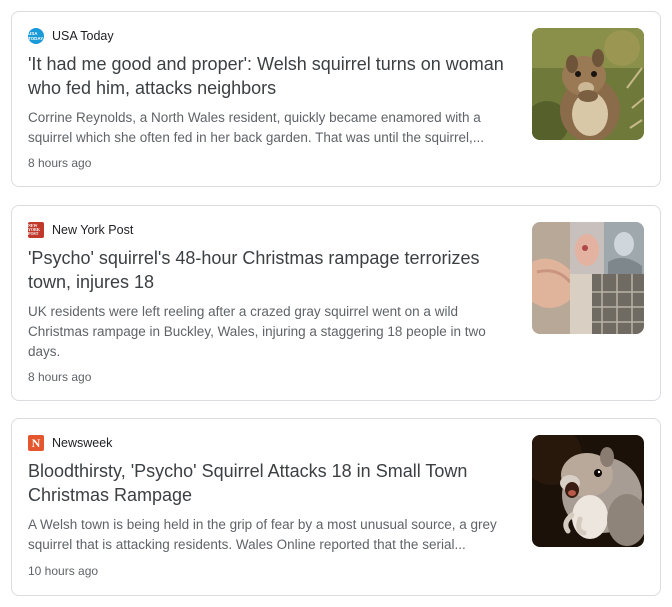  I want to click on new-york-post-icon: NEW YORK POST, so click(36, 230).